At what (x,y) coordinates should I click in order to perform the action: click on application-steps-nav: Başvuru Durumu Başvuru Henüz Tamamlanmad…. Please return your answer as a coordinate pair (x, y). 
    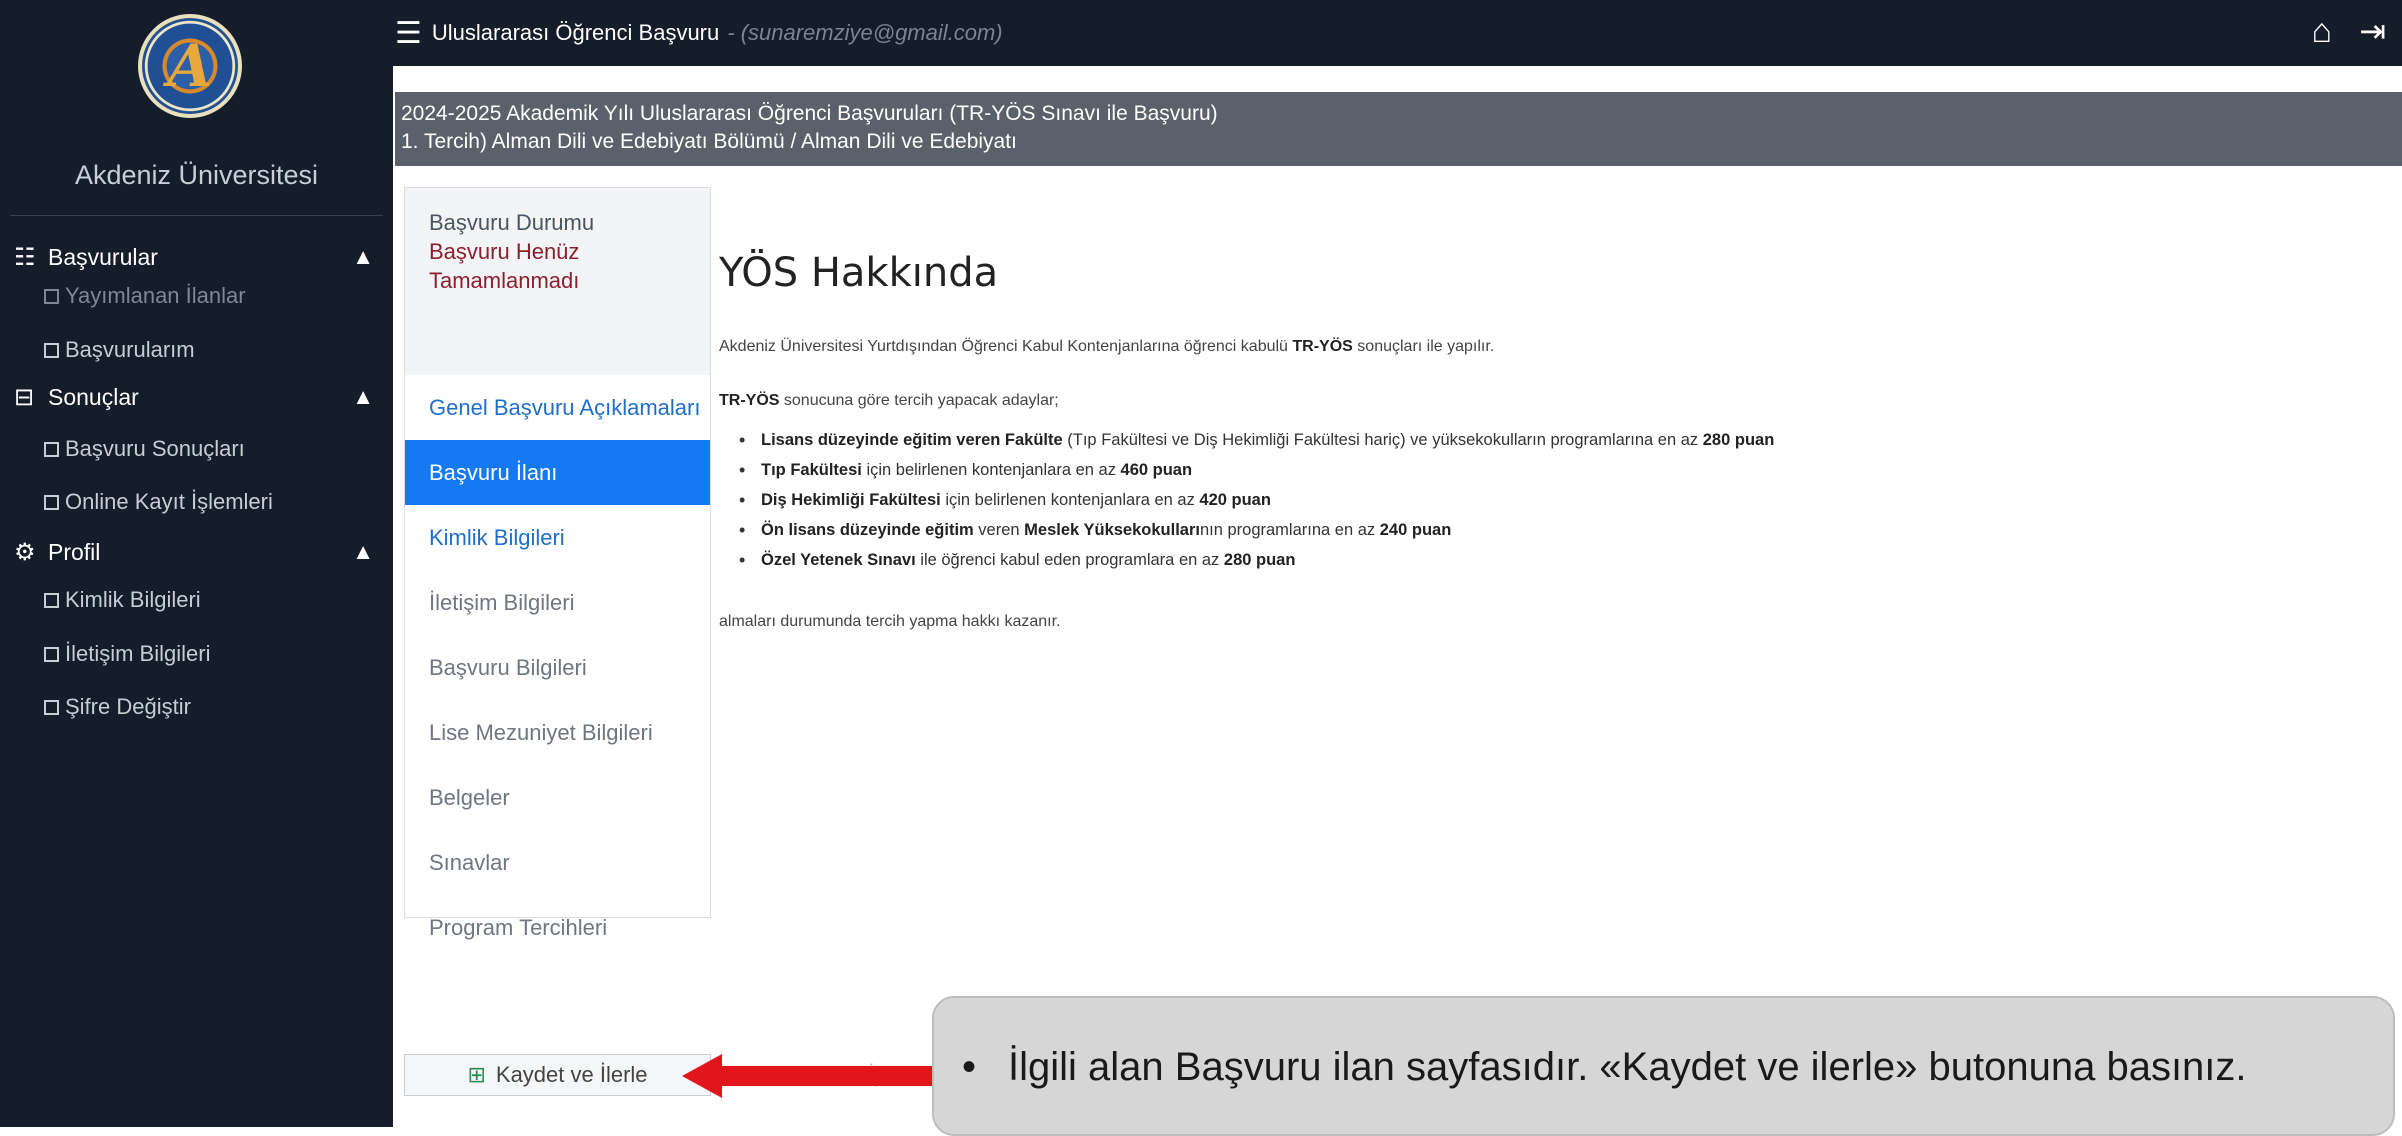
    Looking at the image, I should click on (557, 563).